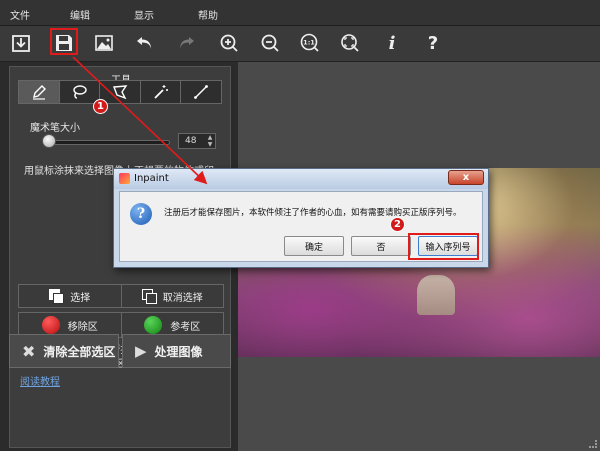  I want to click on resize-grip, so click(593, 444).